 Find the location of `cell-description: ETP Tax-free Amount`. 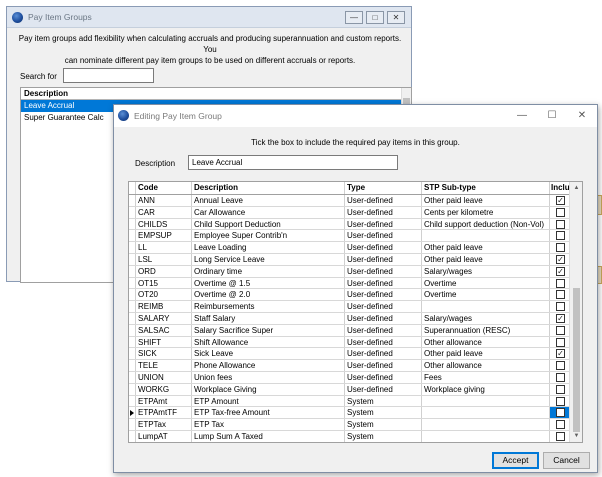

cell-description: ETP Tax-free Amount is located at coordinates (268, 413).